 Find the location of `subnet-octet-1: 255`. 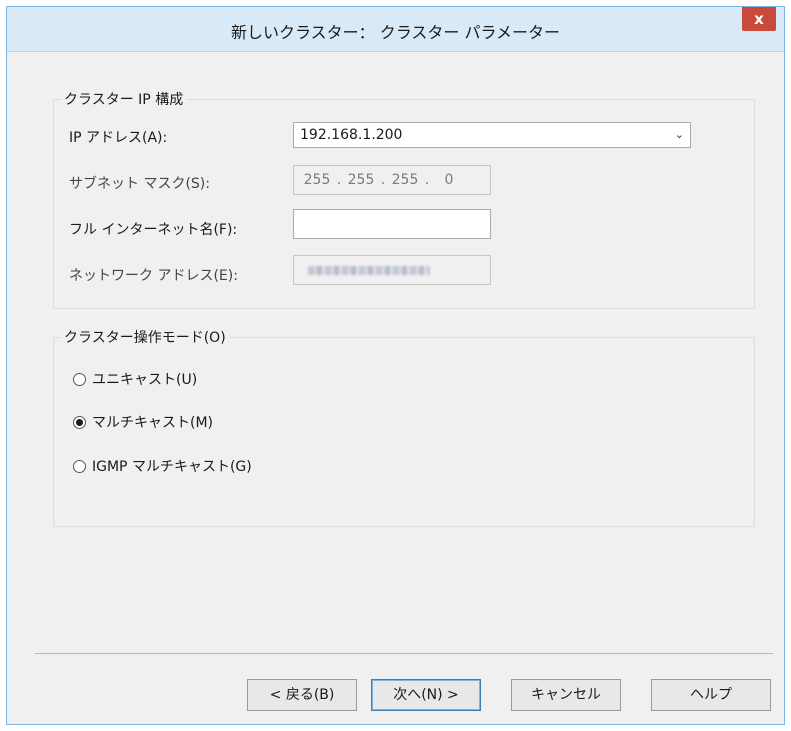

subnet-octet-1: 255 is located at coordinates (317, 180).